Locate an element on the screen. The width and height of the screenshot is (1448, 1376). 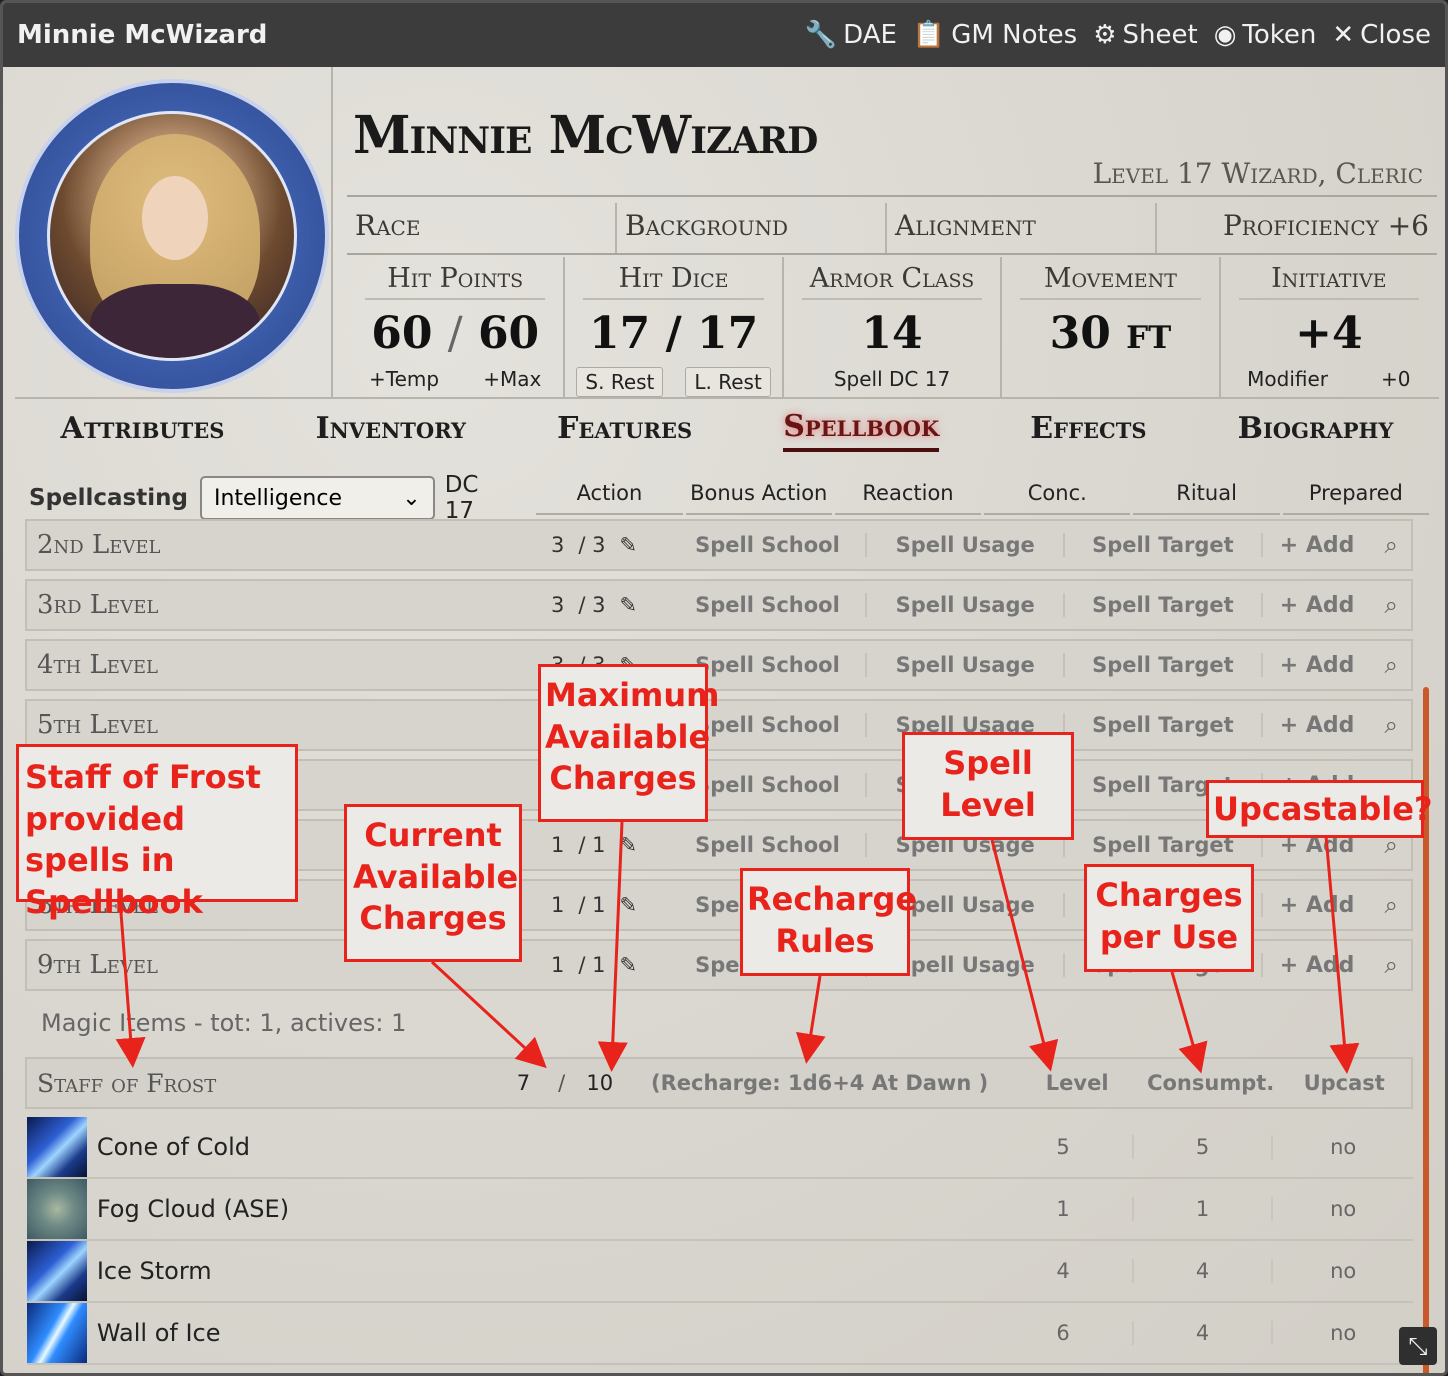
spell-name: Cone of Cold is located at coordinates (545, 1147).